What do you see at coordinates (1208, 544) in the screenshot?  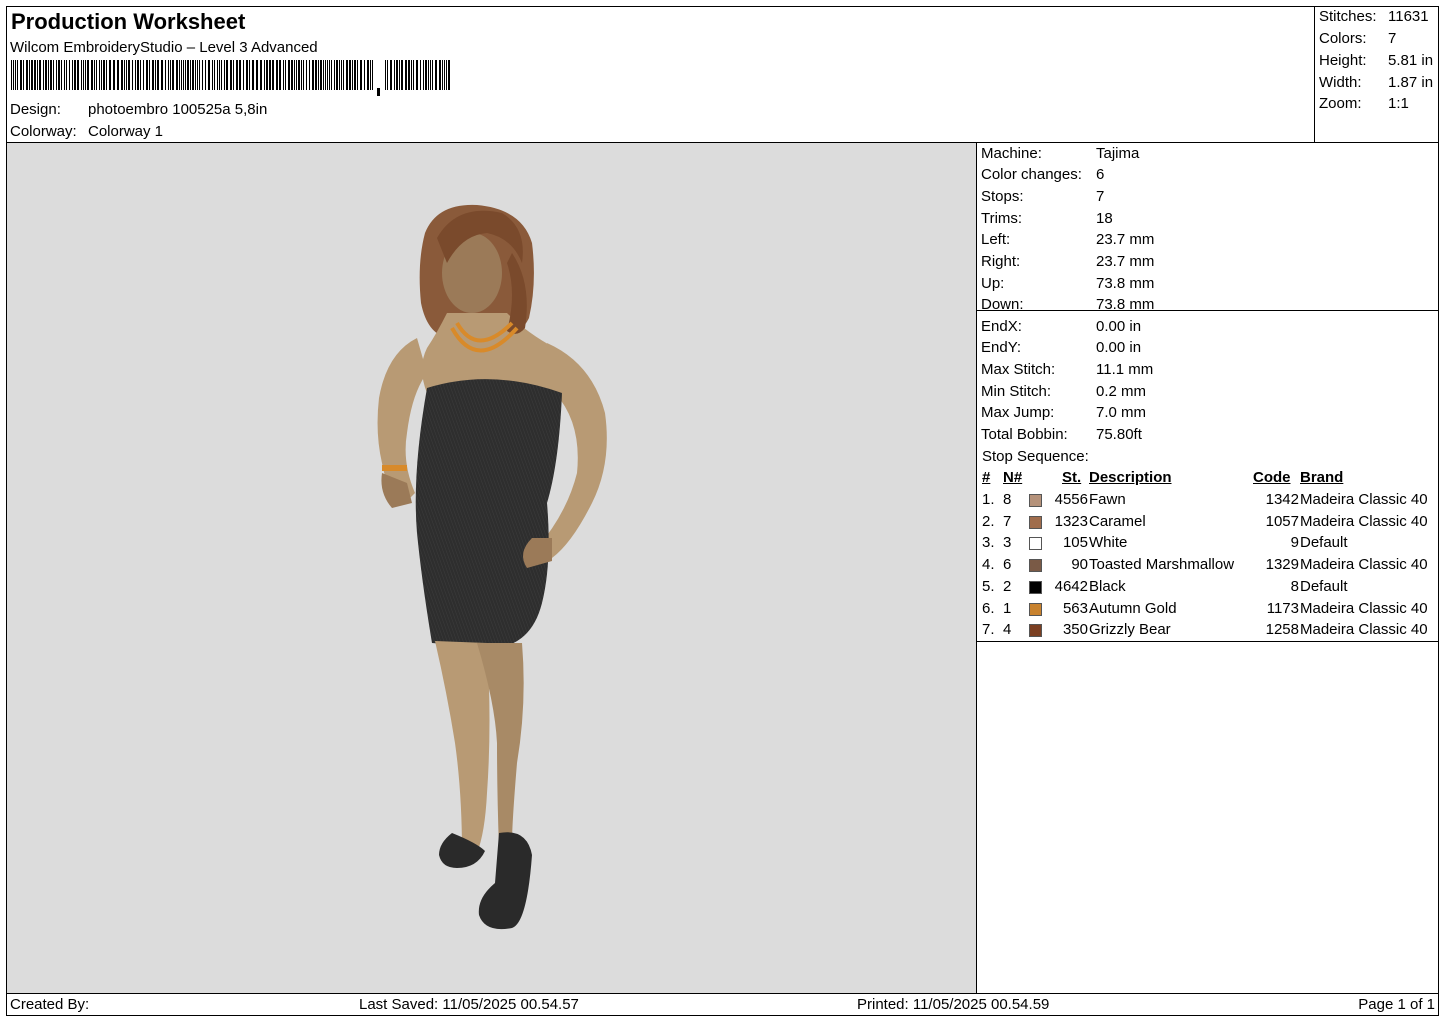 I see `table-row: 3. 3 105 White 9 Default` at bounding box center [1208, 544].